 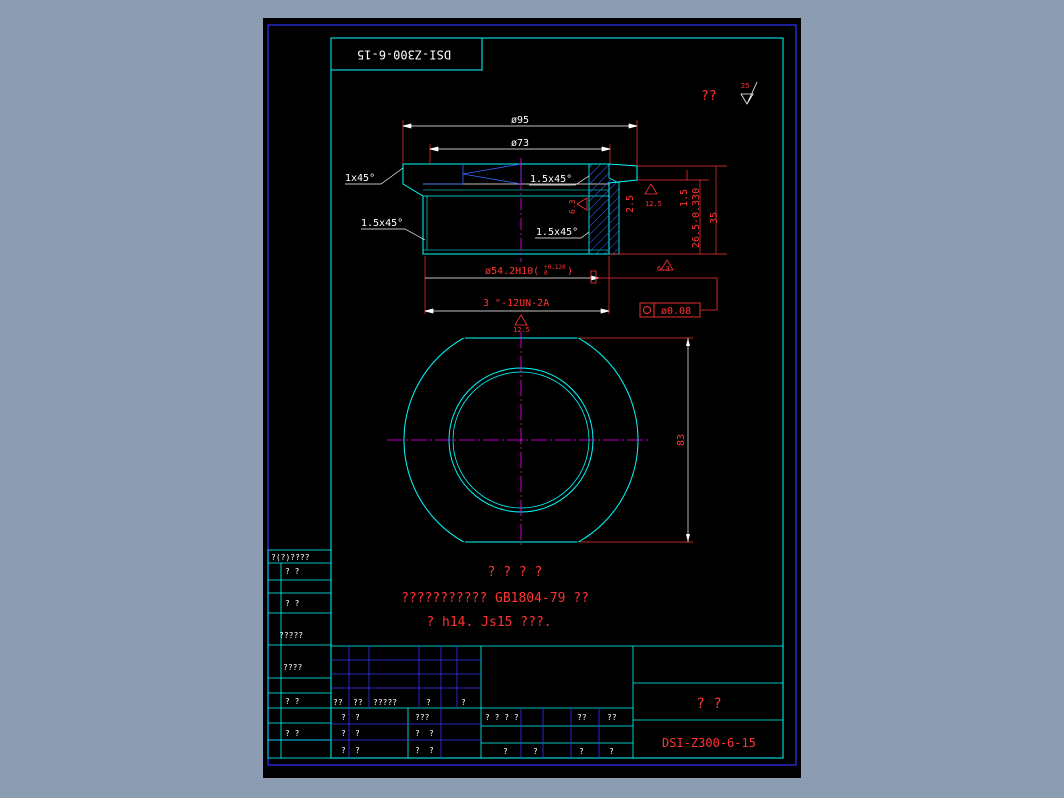 What do you see at coordinates (417, 733) in the screenshot?
I see `tb-left-r1-c2: ?` at bounding box center [417, 733].